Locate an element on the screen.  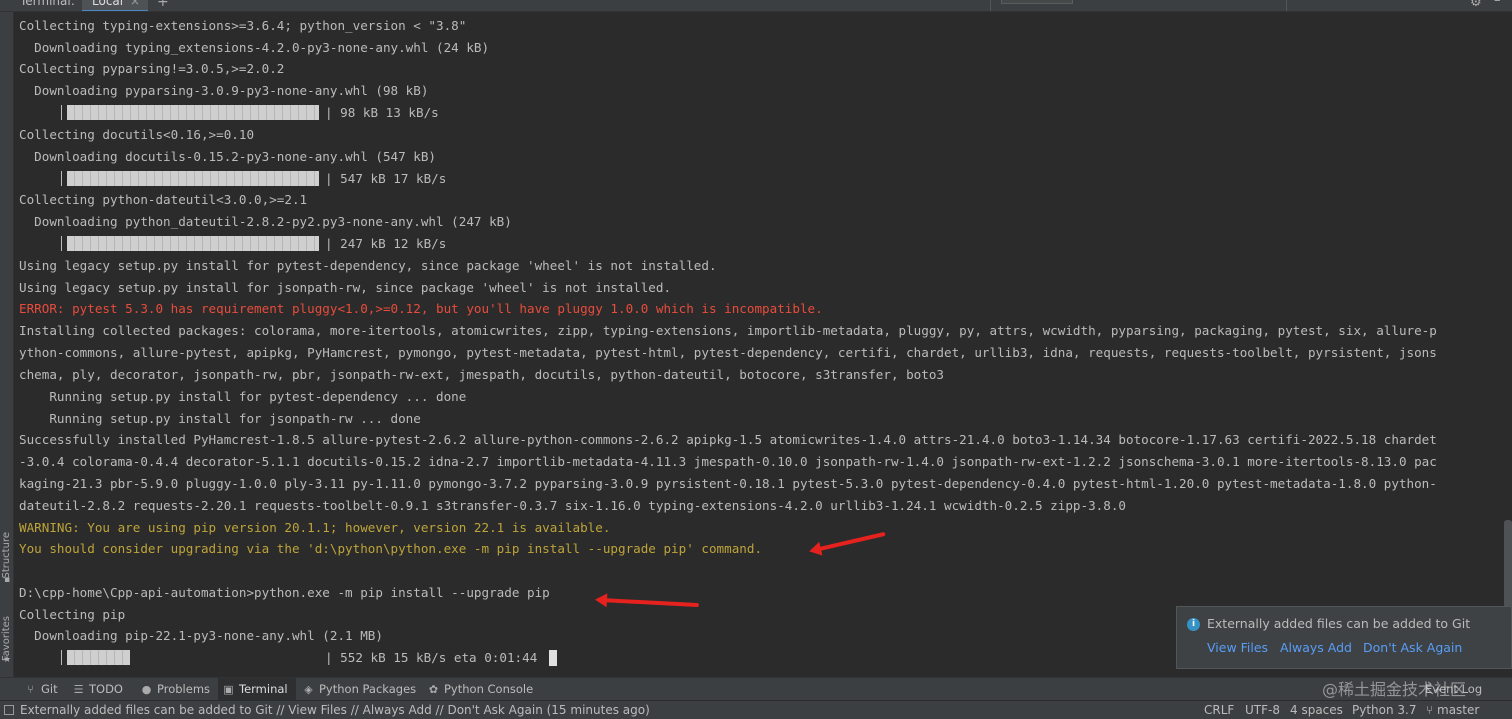
close-icon: × is located at coordinates (135, 4).